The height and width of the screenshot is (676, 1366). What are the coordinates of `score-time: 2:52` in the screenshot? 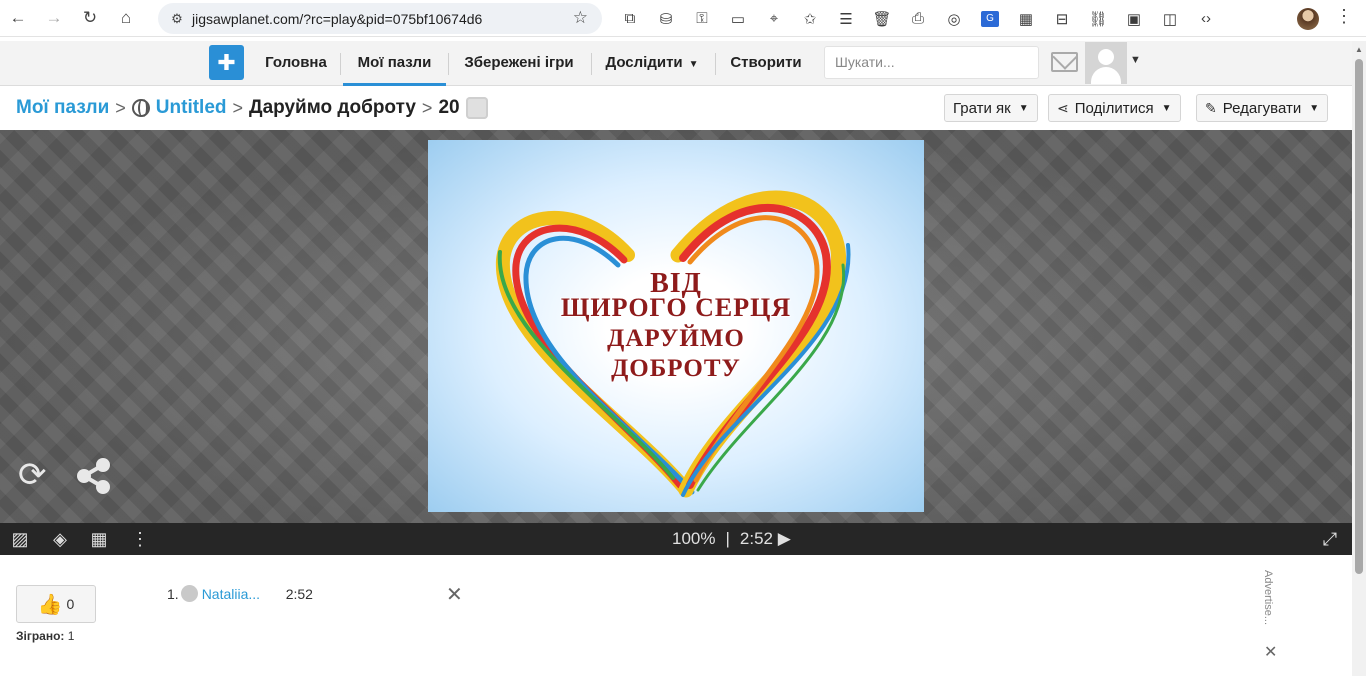 It's located at (299, 593).